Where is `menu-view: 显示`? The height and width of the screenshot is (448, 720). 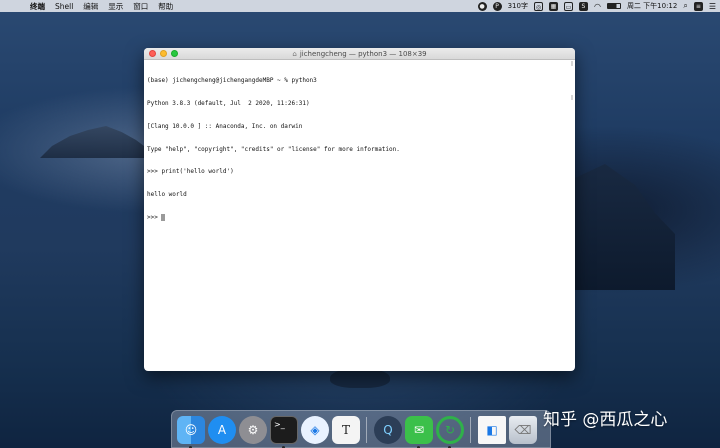 menu-view: 显示 is located at coordinates (115, 6).